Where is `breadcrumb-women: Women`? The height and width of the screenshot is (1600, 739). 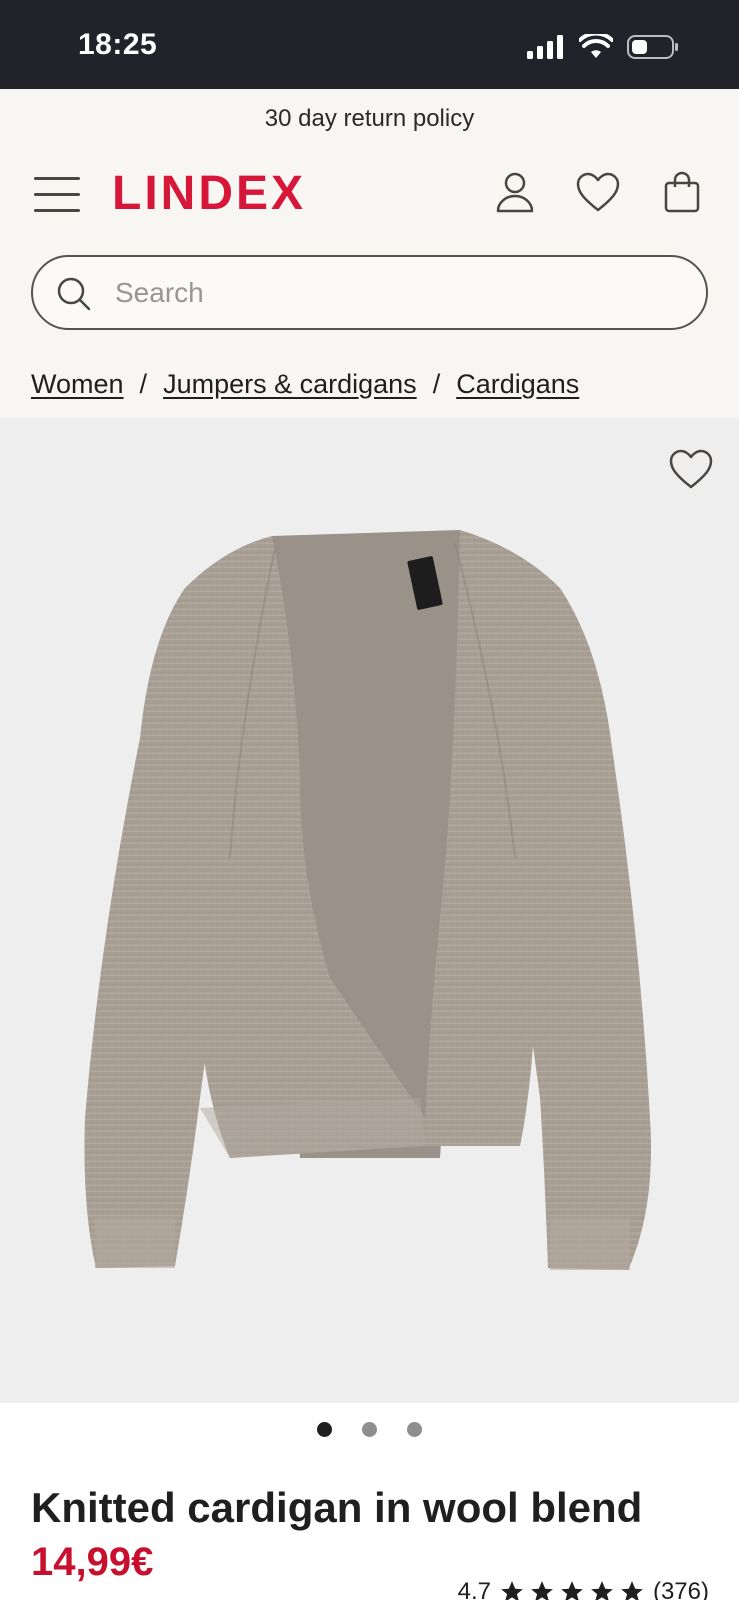 breadcrumb-women: Women is located at coordinates (77, 384).